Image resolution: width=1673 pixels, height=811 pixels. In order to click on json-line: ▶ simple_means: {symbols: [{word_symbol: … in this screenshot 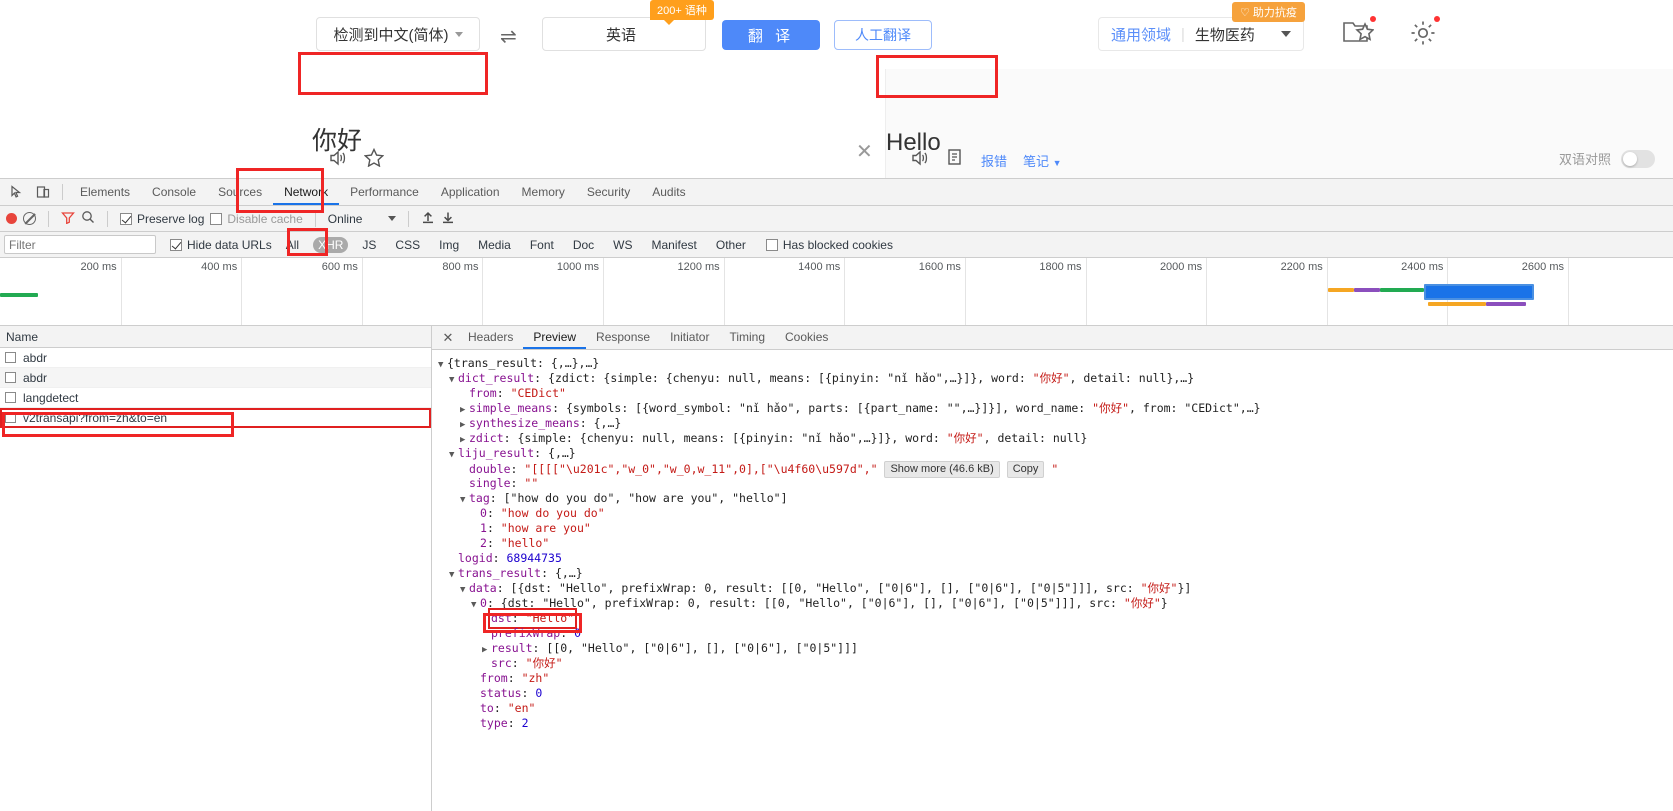, I will do `click(1055, 408)`.